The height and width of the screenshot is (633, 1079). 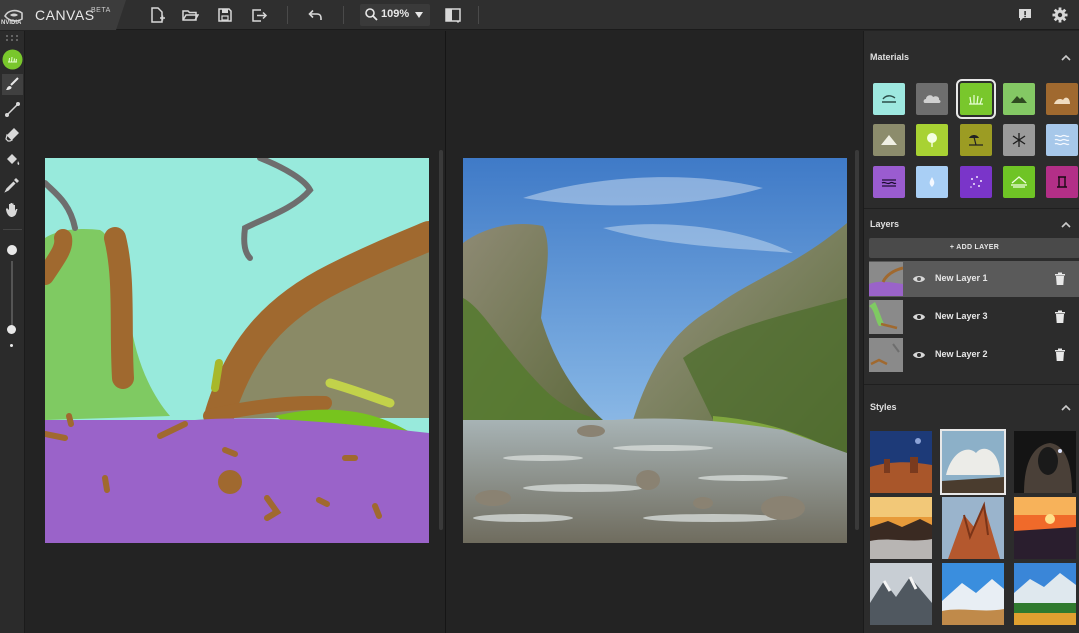 What do you see at coordinates (371, 14) in the screenshot?
I see `zoom-icon` at bounding box center [371, 14].